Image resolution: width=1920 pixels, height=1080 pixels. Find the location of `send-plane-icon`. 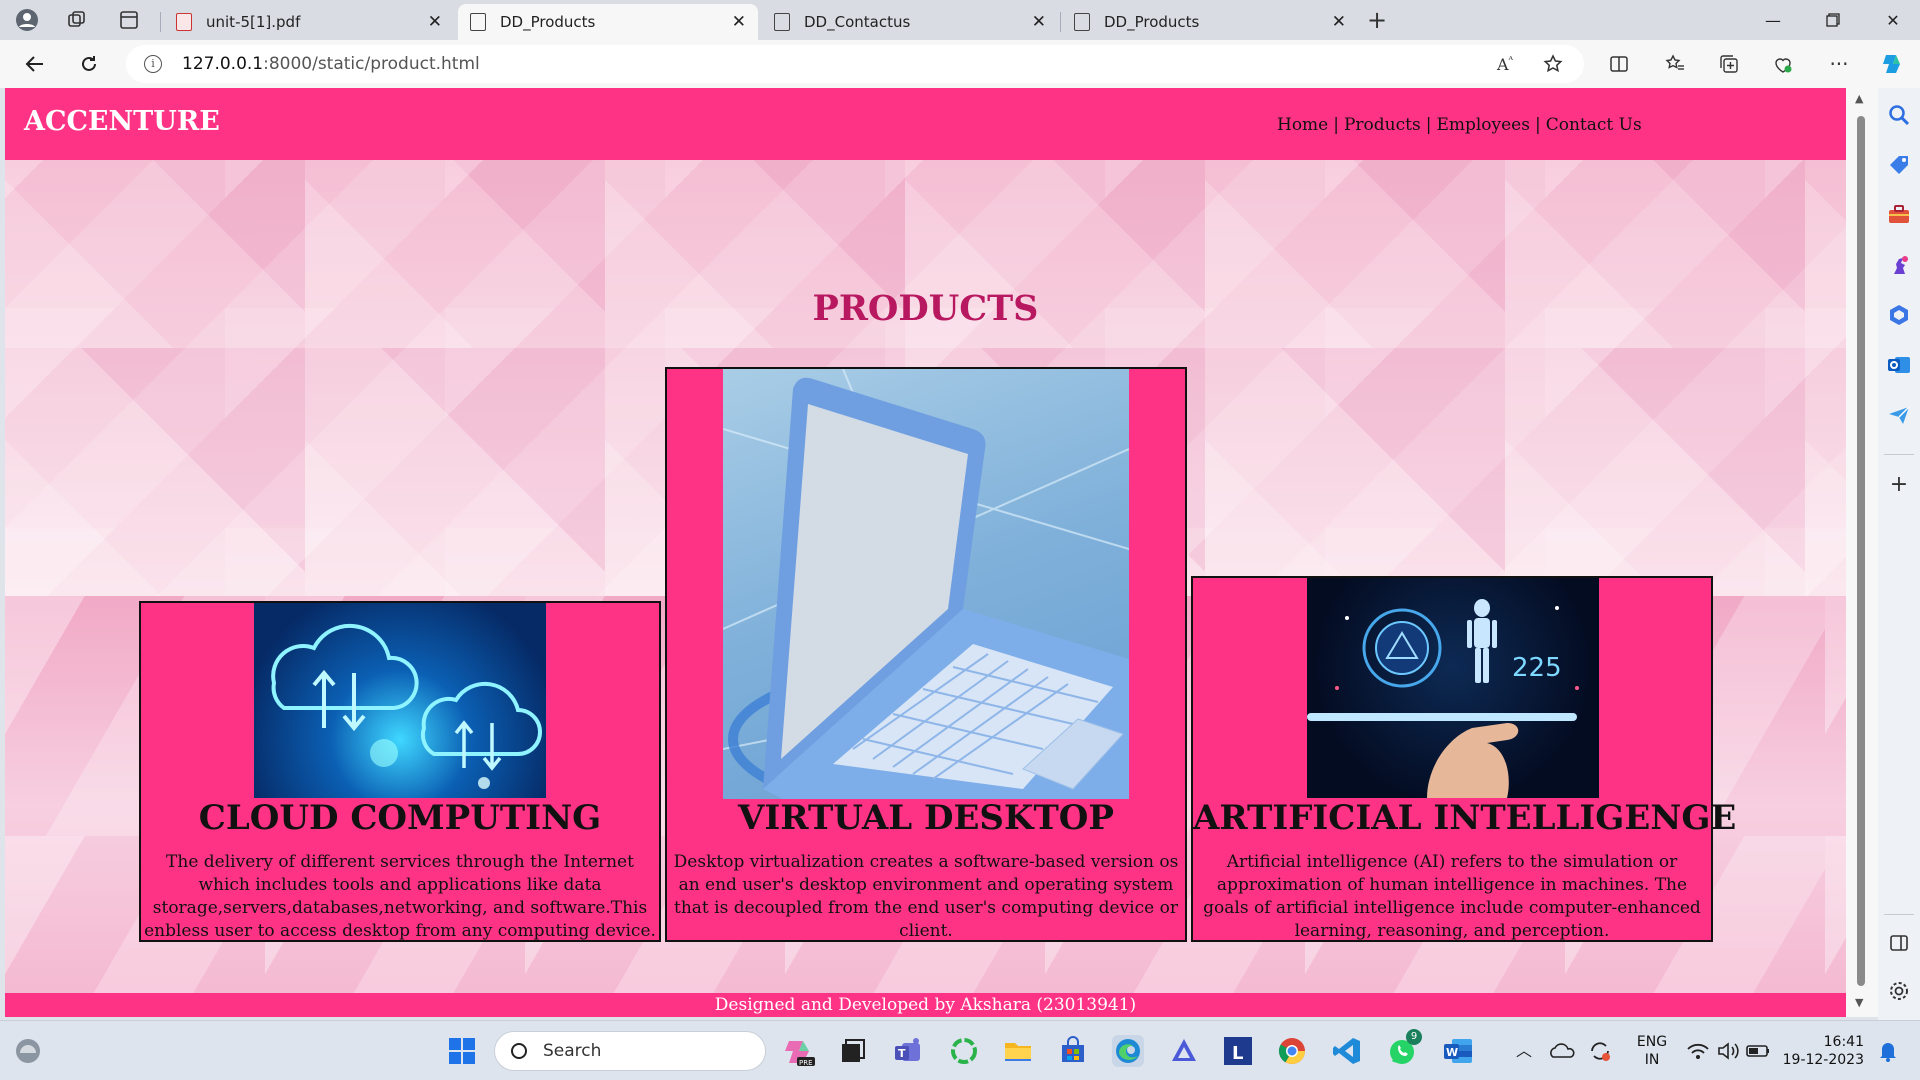

send-plane-icon is located at coordinates (1899, 415).